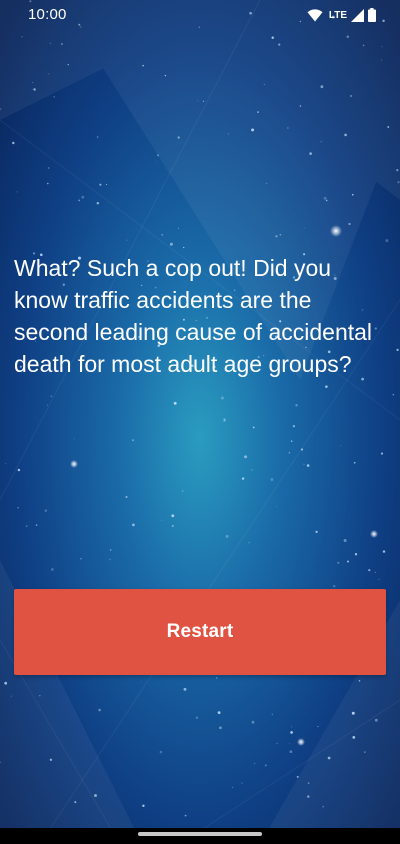  I want to click on status-bar: 10:00 LTE, so click(200, 15).